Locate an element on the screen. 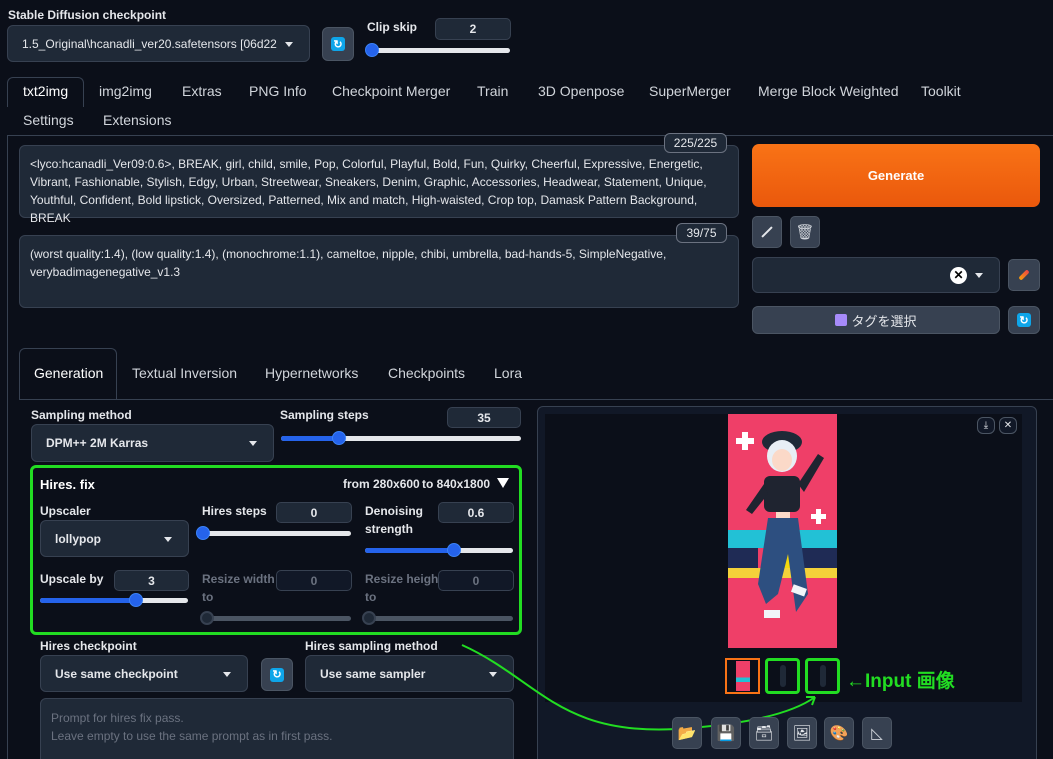 The width and height of the screenshot is (1053, 759). picture-icon: 🖼 is located at coordinates (802, 733).